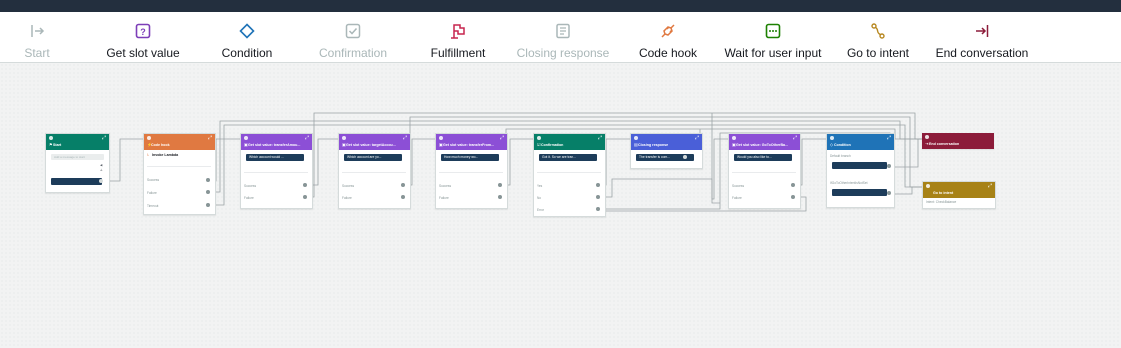 Image resolution: width=1121 pixels, height=348 pixels. Describe the element at coordinates (458, 37) in the screenshot. I see `tool-fulfillment: Fulfillment` at that location.